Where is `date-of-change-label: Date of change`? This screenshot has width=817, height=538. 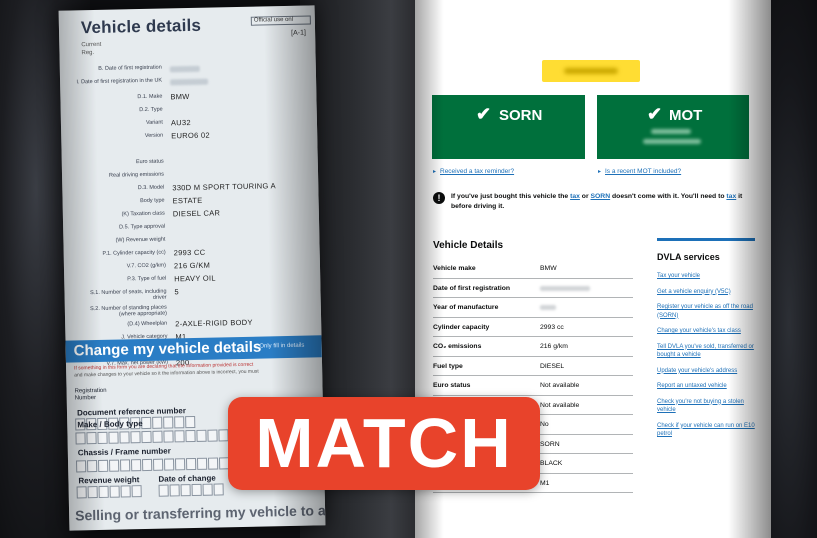
date-of-change-label: Date of change is located at coordinates (187, 478).